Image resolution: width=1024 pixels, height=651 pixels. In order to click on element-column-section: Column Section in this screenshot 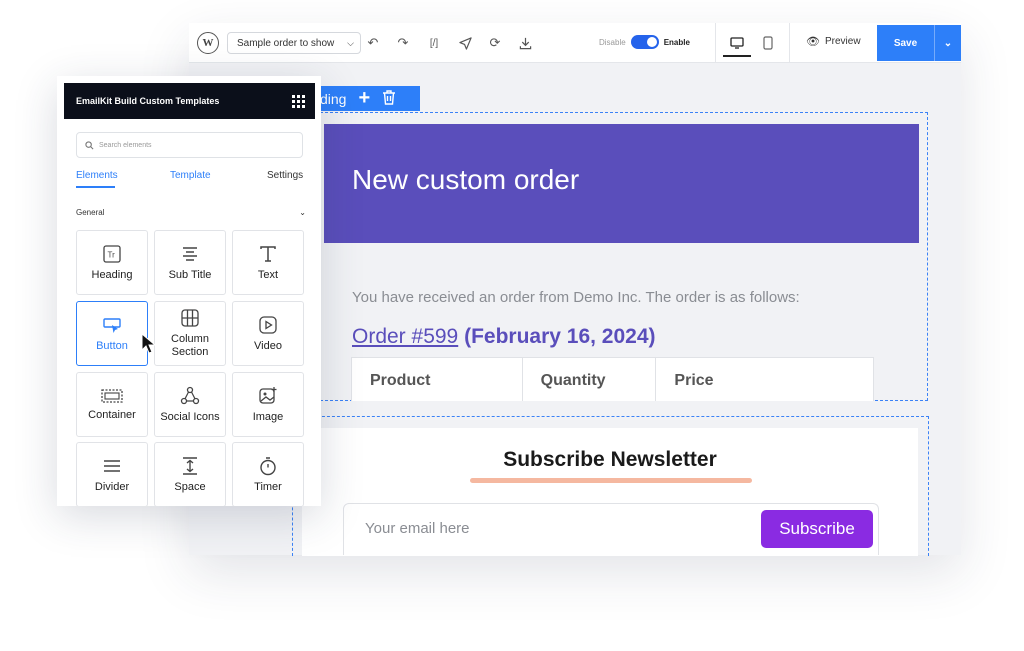, I will do `click(190, 333)`.